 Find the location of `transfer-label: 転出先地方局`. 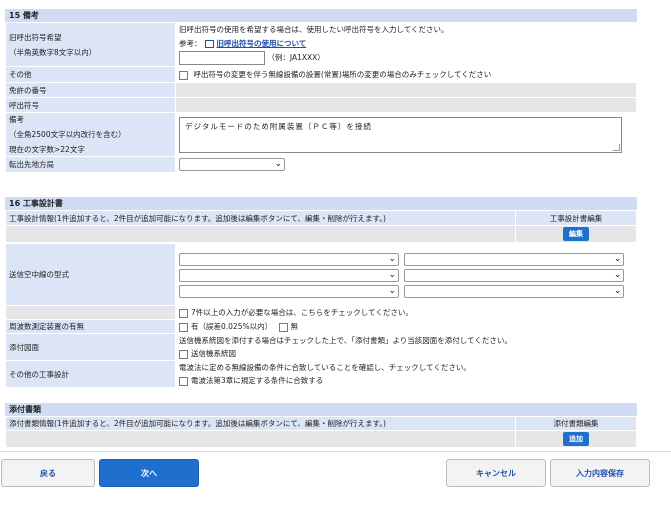

transfer-label: 転出先地方局 is located at coordinates (90, 164).